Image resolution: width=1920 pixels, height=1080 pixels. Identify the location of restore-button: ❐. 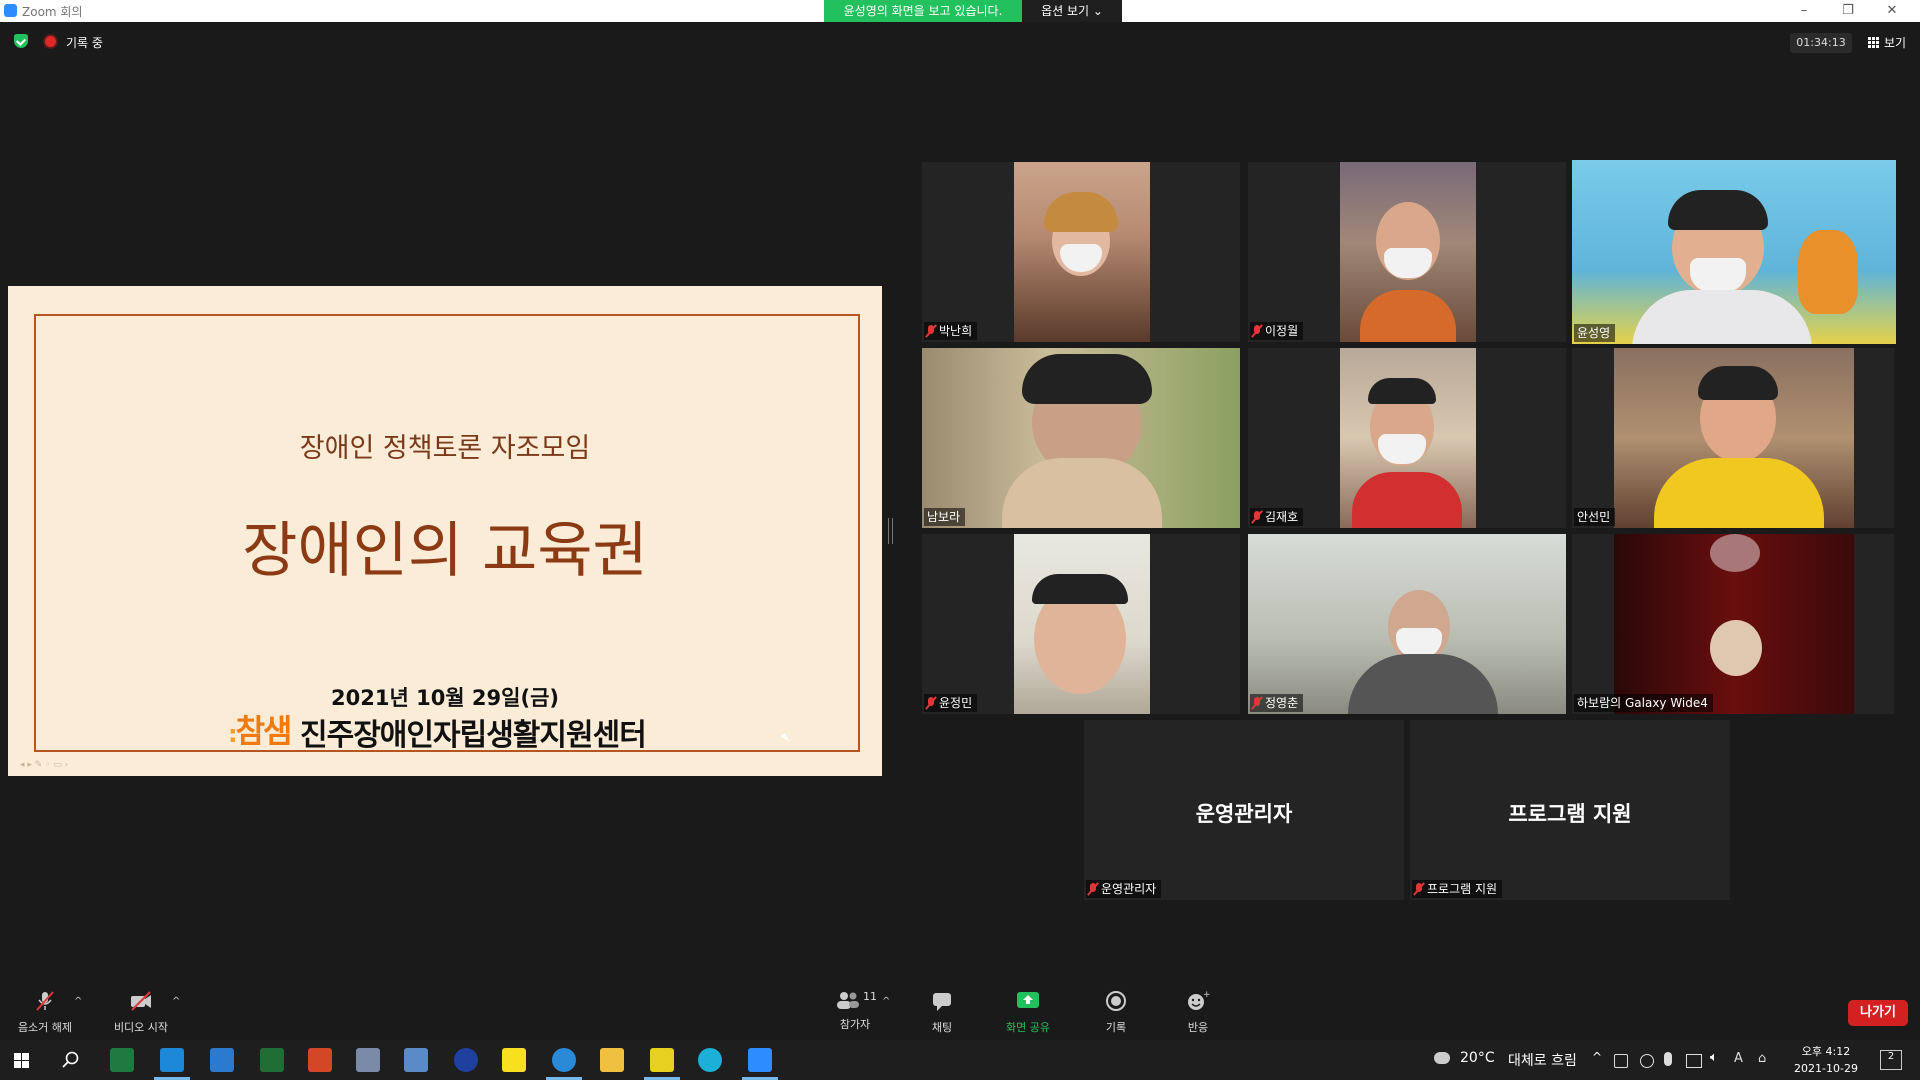
(1848, 11).